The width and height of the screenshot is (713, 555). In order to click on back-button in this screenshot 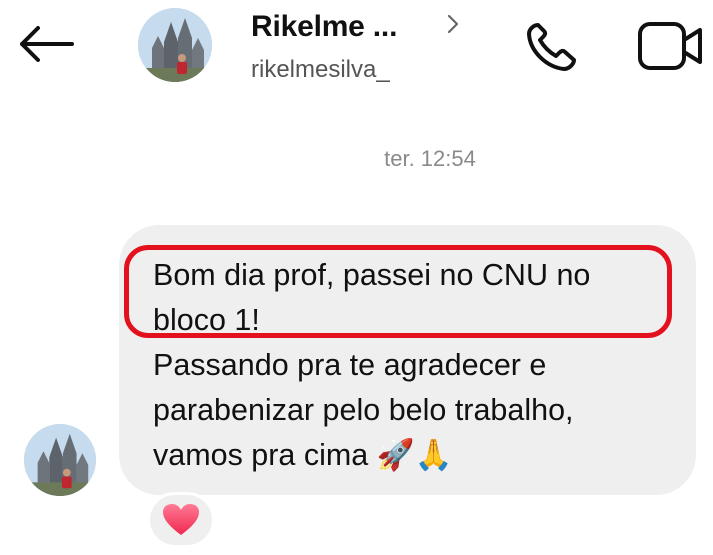, I will do `click(45, 44)`.